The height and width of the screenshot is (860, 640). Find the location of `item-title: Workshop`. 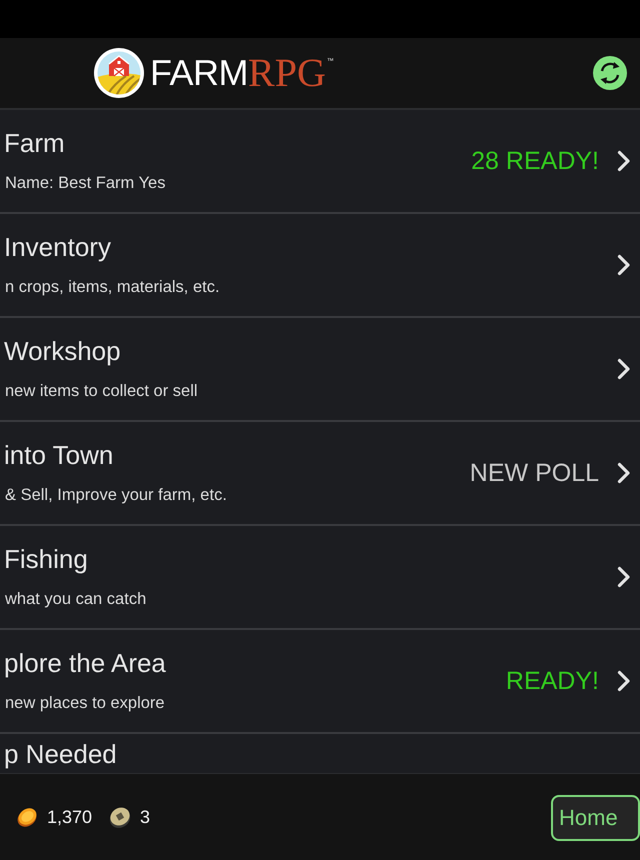

item-title: Workshop is located at coordinates (62, 351).